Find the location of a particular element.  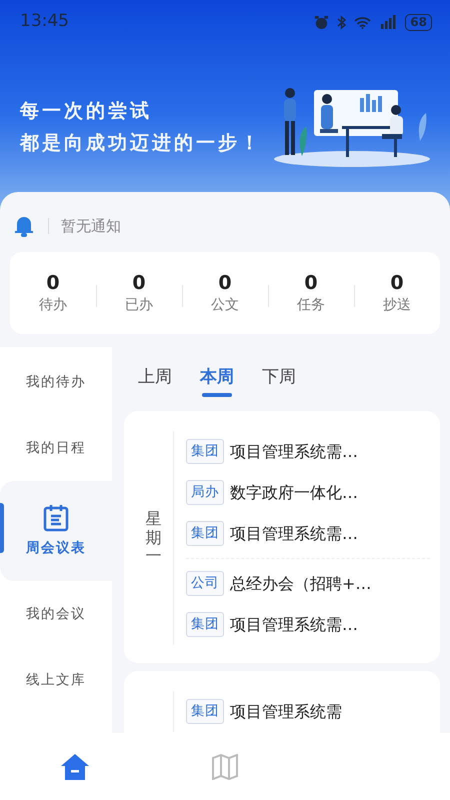

stat-label: 抄送 is located at coordinates (397, 305).